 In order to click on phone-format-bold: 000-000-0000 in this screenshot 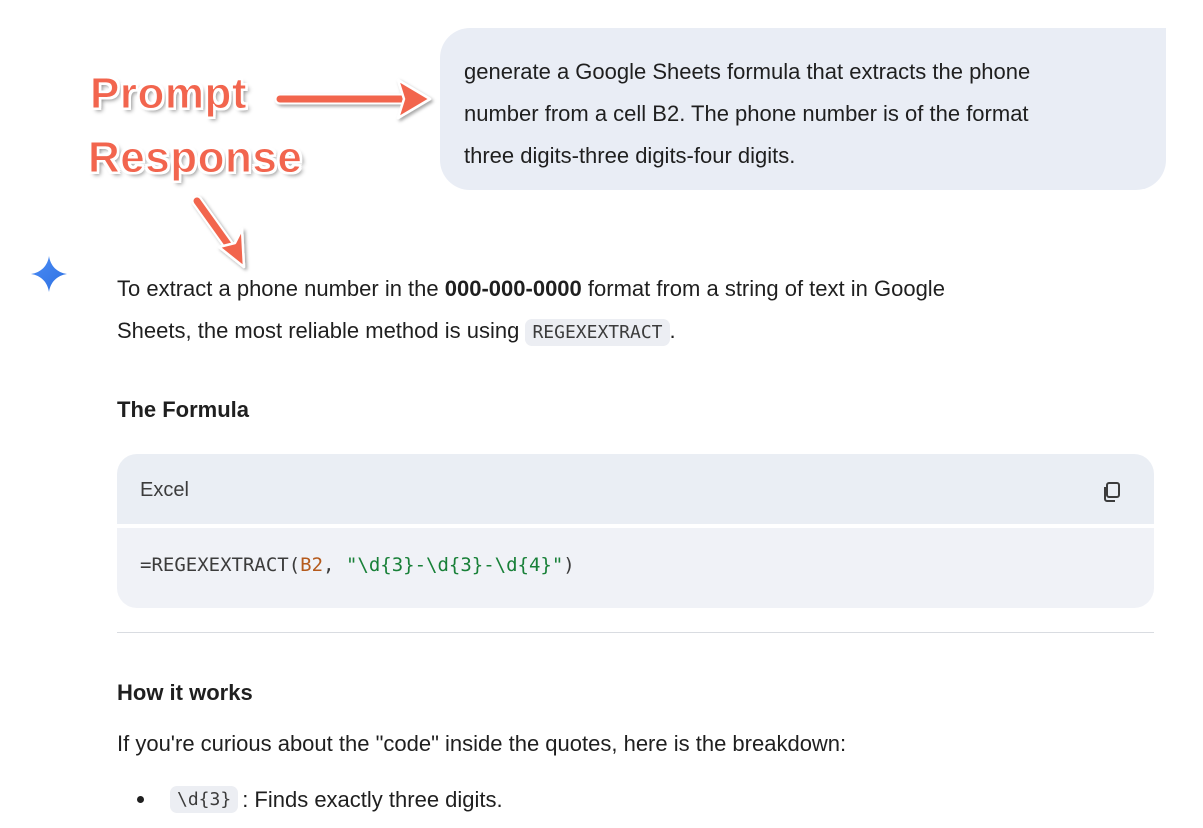, I will do `click(513, 288)`.